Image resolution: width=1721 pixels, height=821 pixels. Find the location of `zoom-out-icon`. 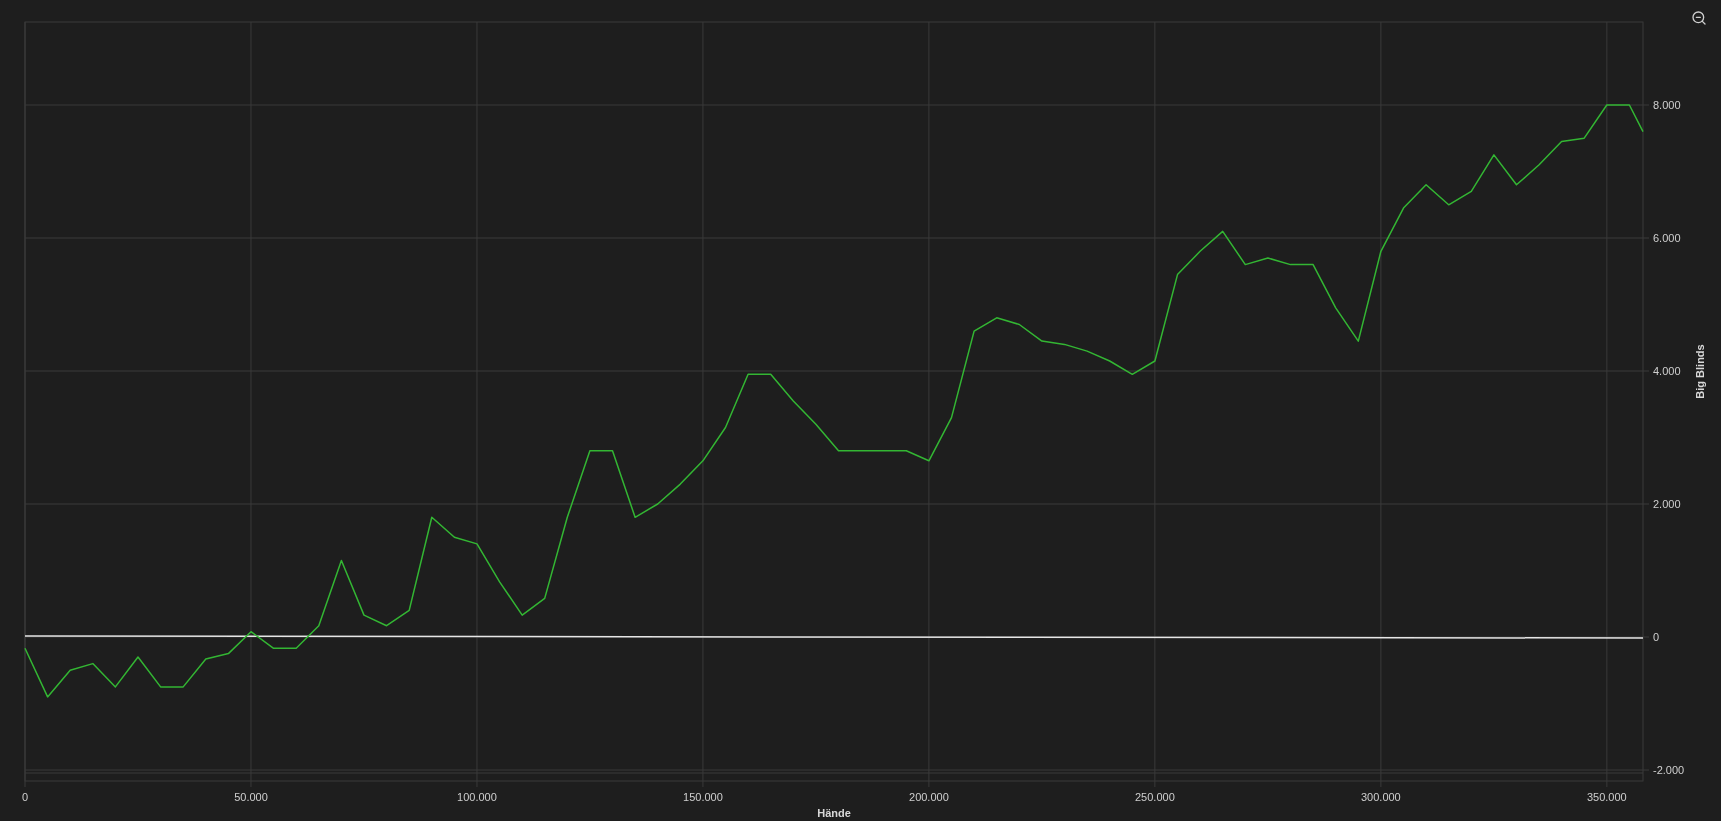

zoom-out-icon is located at coordinates (1699, 18).